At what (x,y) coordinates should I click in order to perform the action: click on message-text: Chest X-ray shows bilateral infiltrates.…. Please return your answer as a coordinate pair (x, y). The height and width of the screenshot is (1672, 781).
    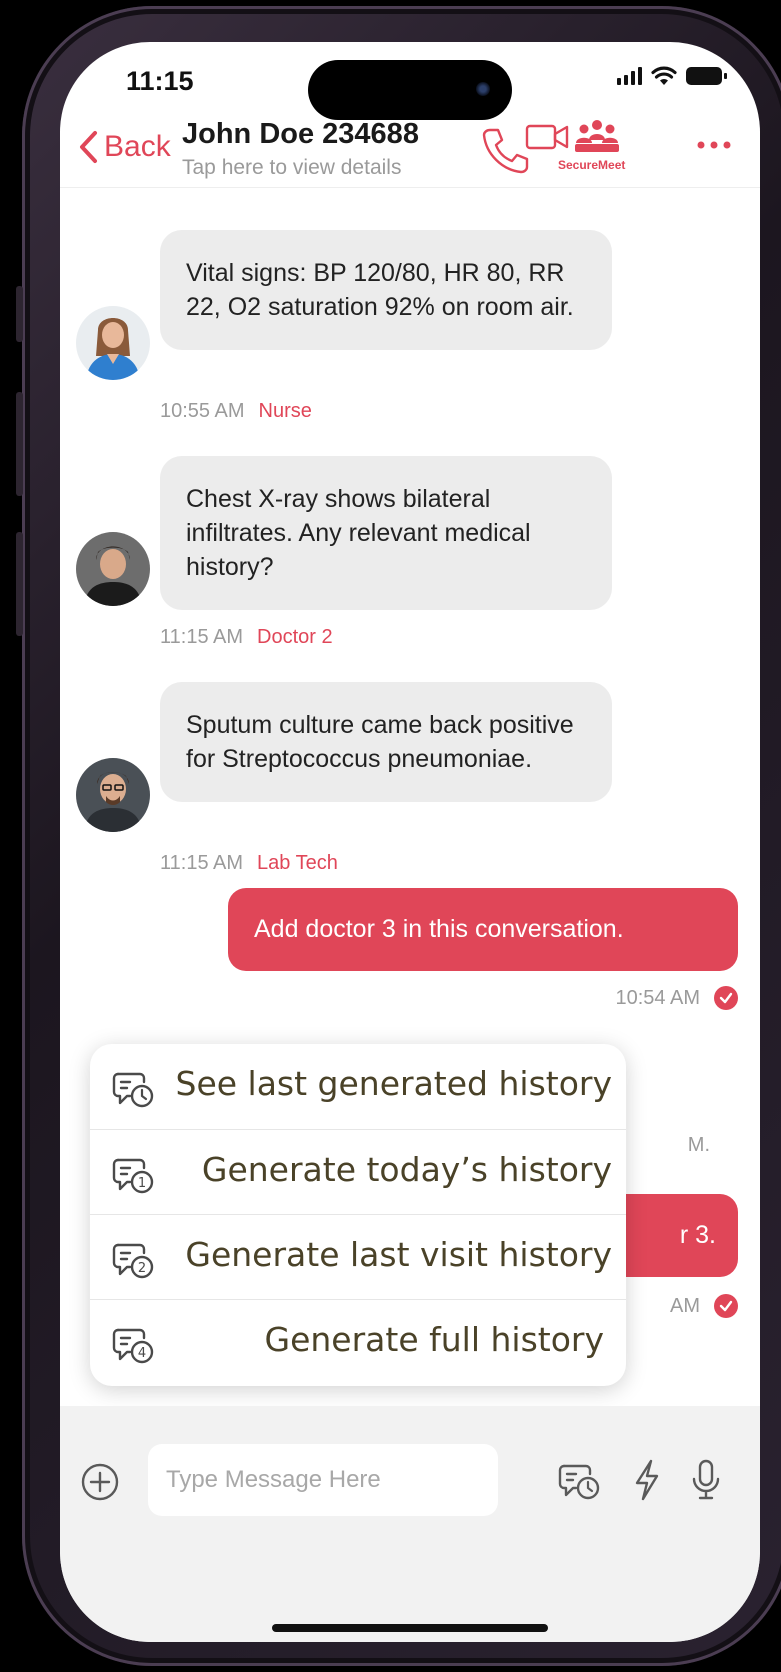
    Looking at the image, I should click on (358, 533).